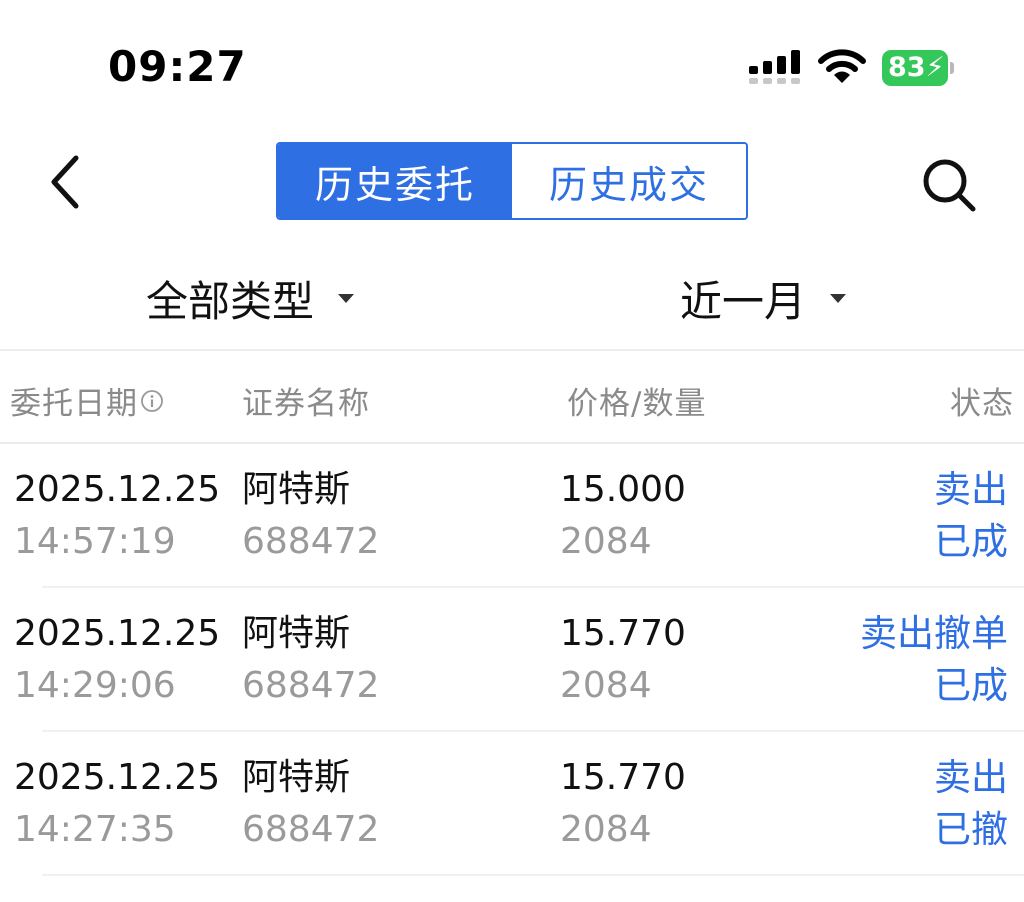 The width and height of the screenshot is (1024, 902). What do you see at coordinates (117, 803) in the screenshot?
I see `order-datetime: 2025.12.25 14:27:35` at bounding box center [117, 803].